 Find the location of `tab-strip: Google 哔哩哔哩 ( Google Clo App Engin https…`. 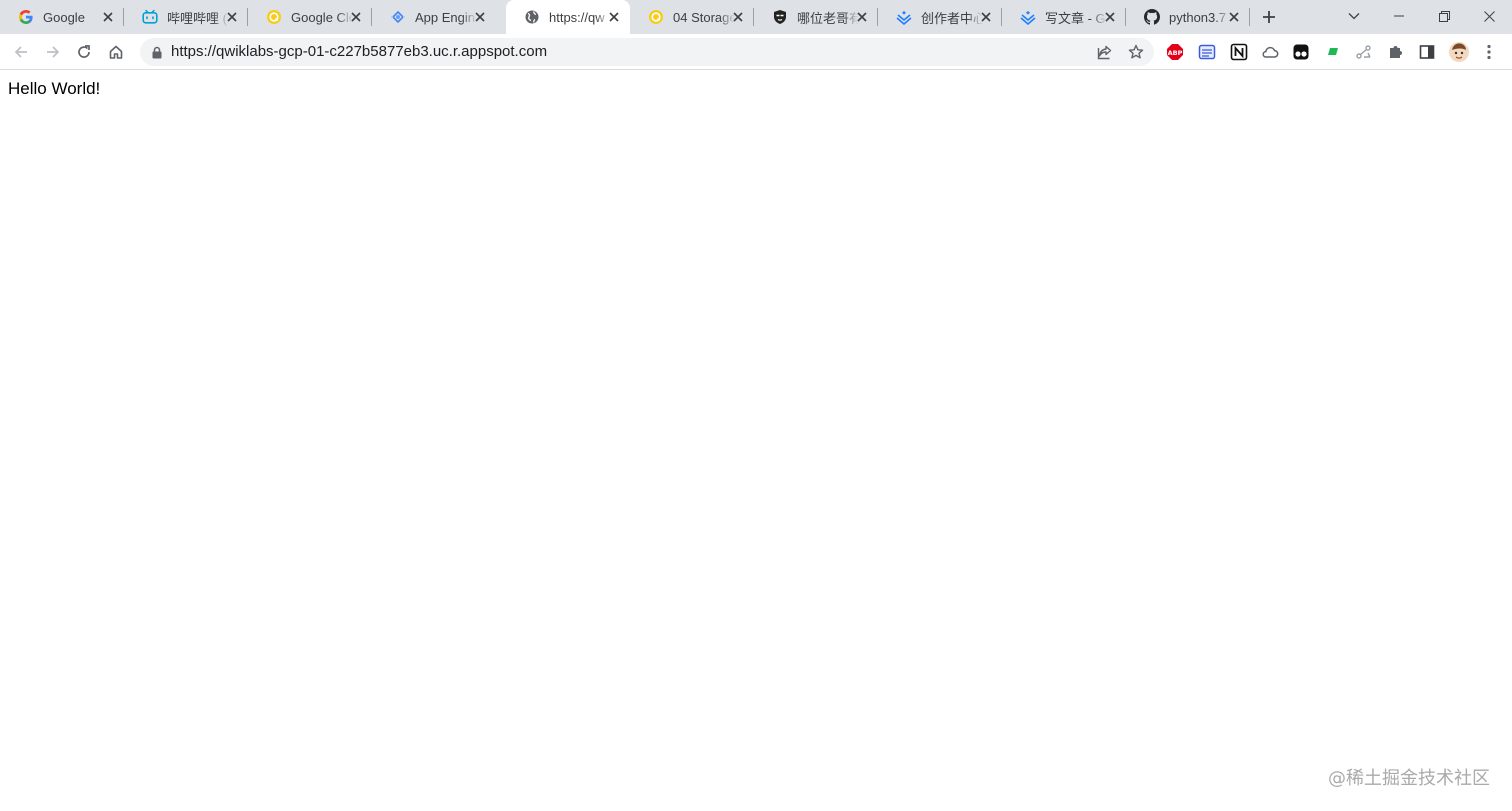

tab-strip: Google 哔哩哔哩 ( Google Clo App Engin https… is located at coordinates (756, 17).